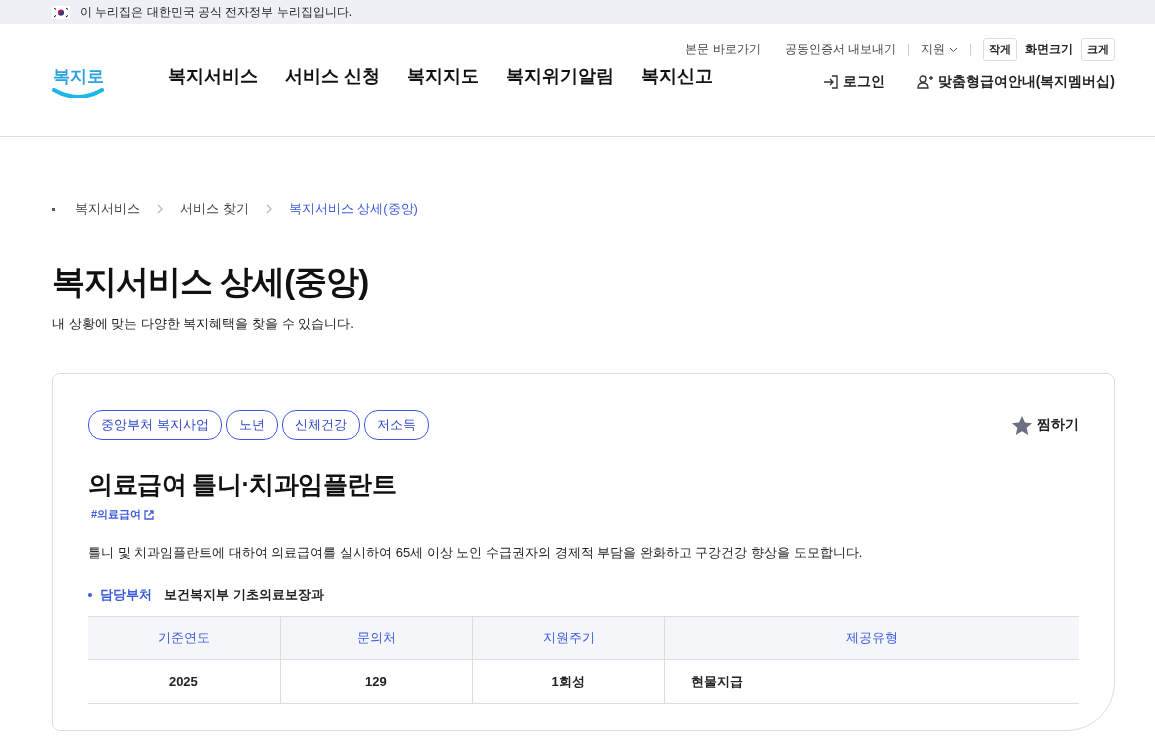  What do you see at coordinates (723, 49) in the screenshot?
I see `utility-link: 본문 바로가기` at bounding box center [723, 49].